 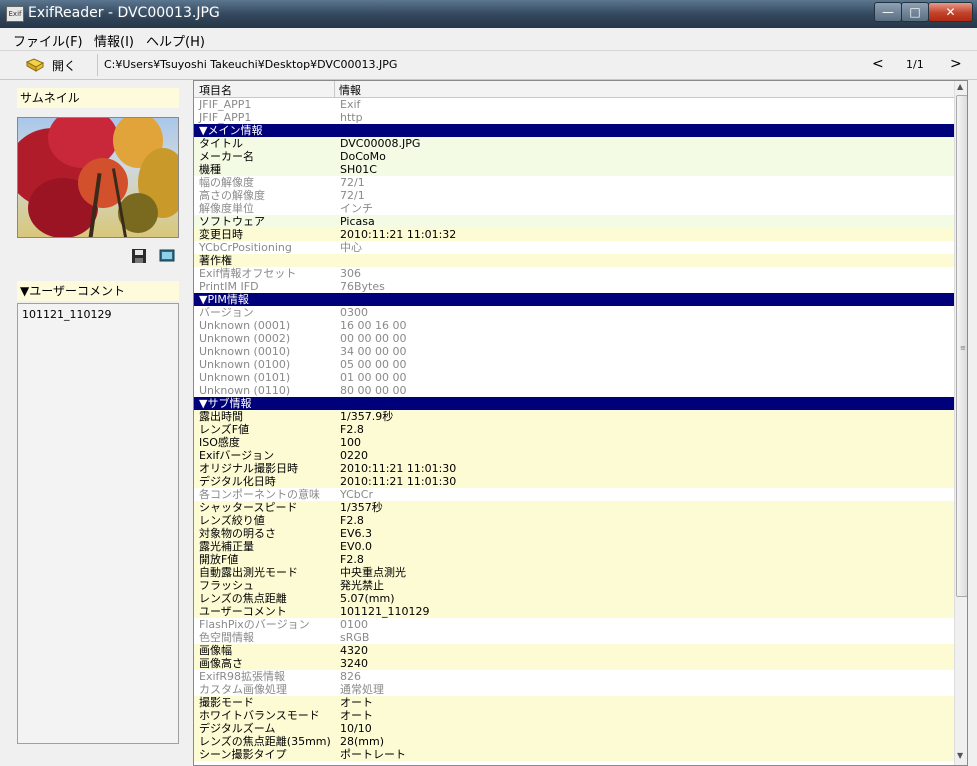 What do you see at coordinates (574, 468) in the screenshot?
I see `table-row: オリジナル撮影日時 2010:11:21 11:01:30` at bounding box center [574, 468].